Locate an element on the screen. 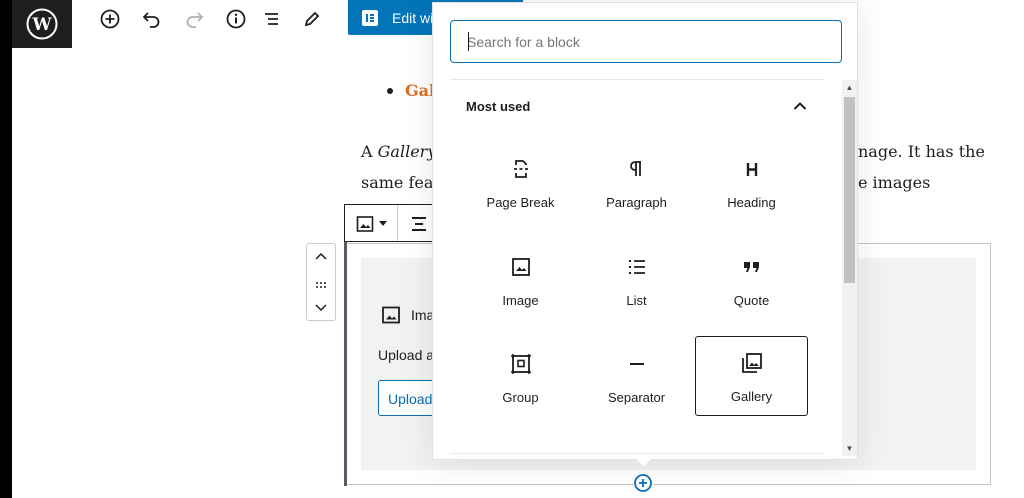 The image size is (1024, 498). placeholder-title: Ima is located at coordinates (423, 315).